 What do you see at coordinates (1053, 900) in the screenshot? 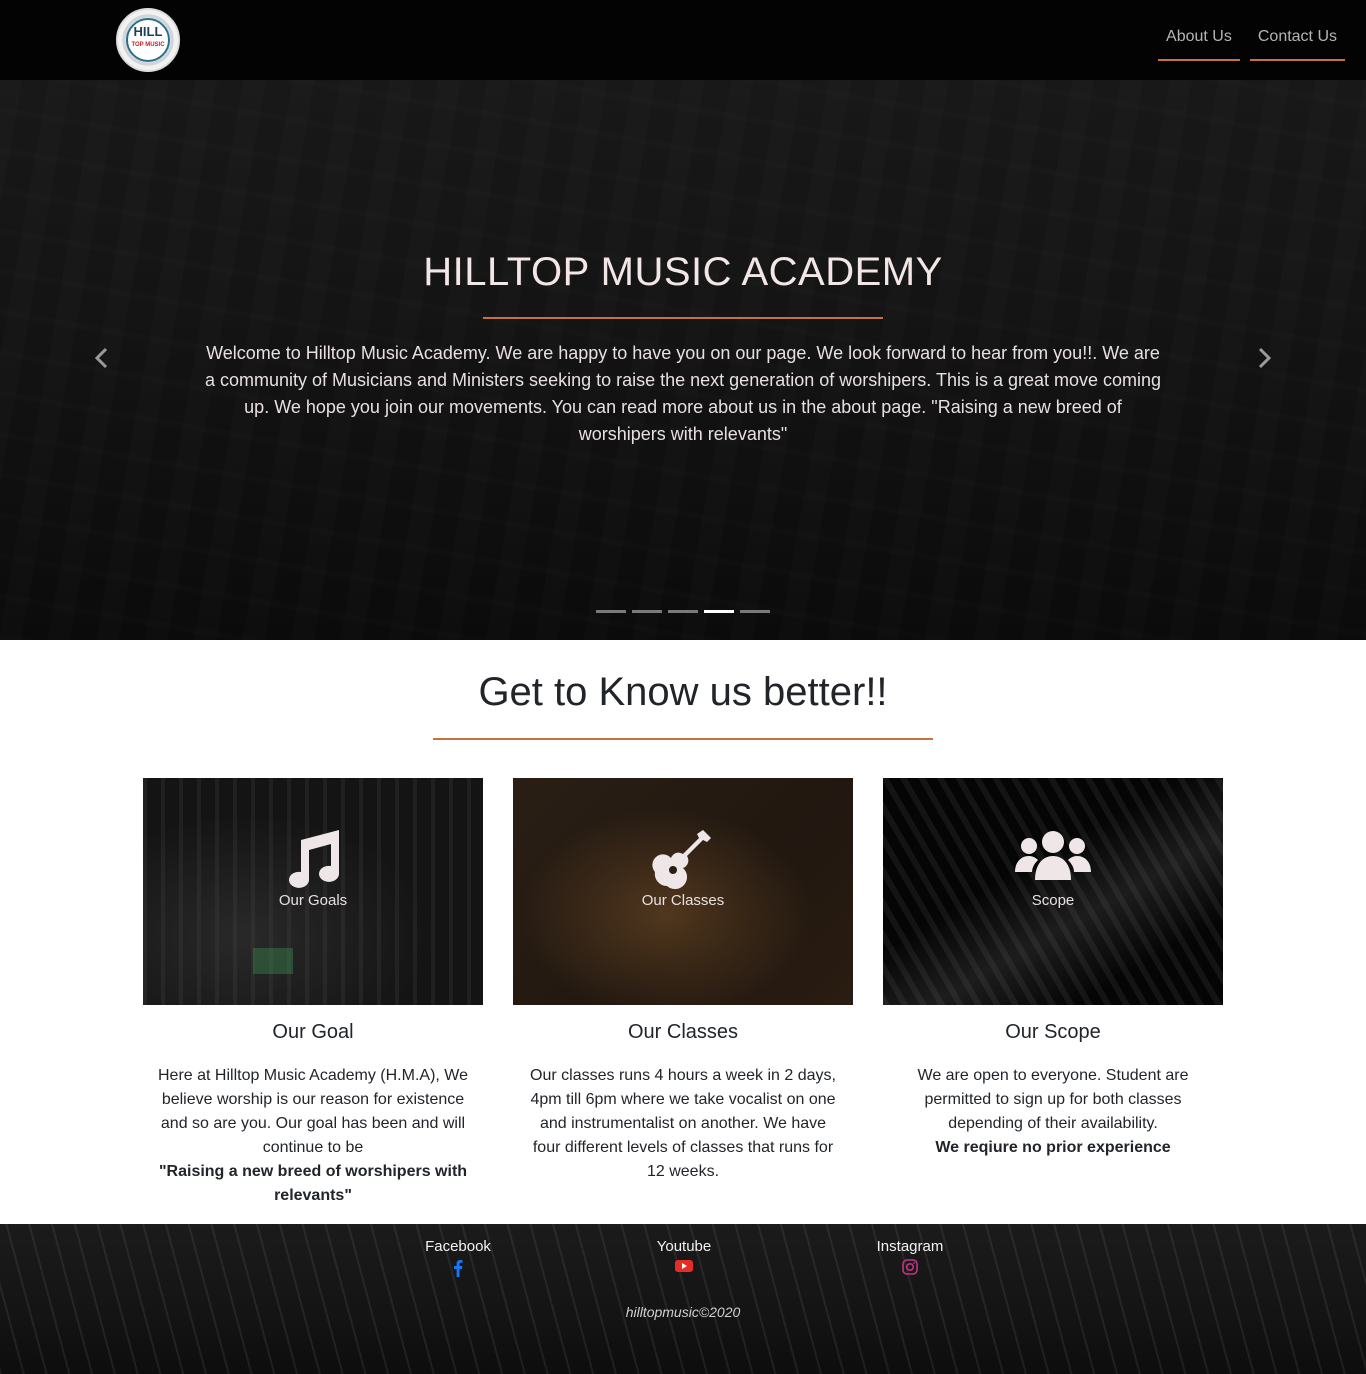
I see `card-image-label: Scope` at bounding box center [1053, 900].